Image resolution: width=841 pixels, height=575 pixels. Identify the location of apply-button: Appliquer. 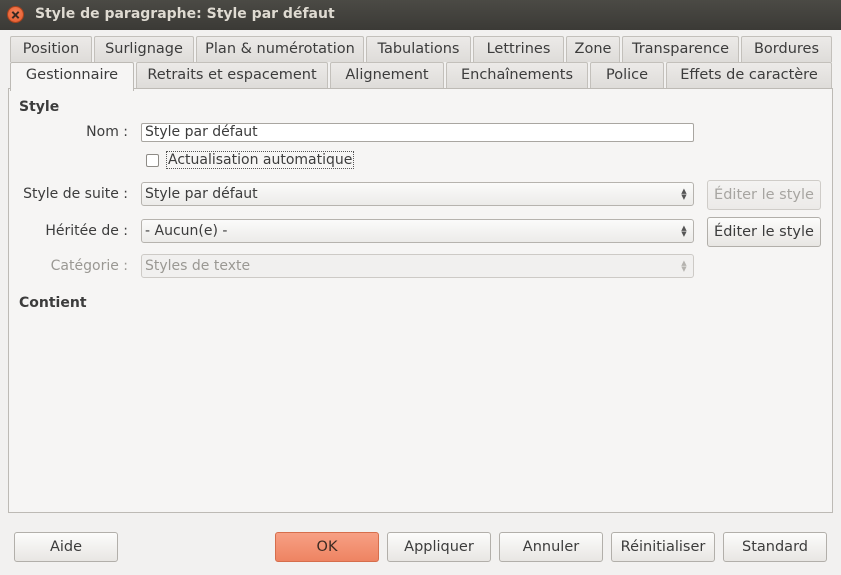
(439, 547).